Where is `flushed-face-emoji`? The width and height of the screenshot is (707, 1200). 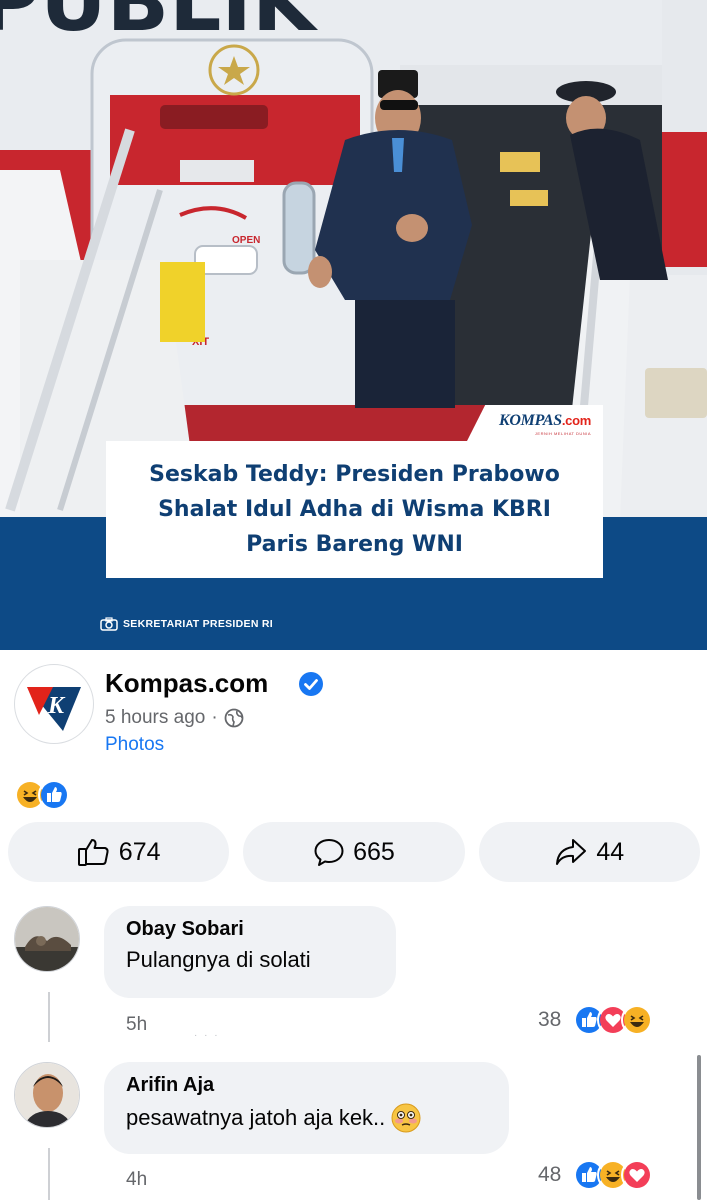
flushed-face-emoji is located at coordinates (406, 1118).